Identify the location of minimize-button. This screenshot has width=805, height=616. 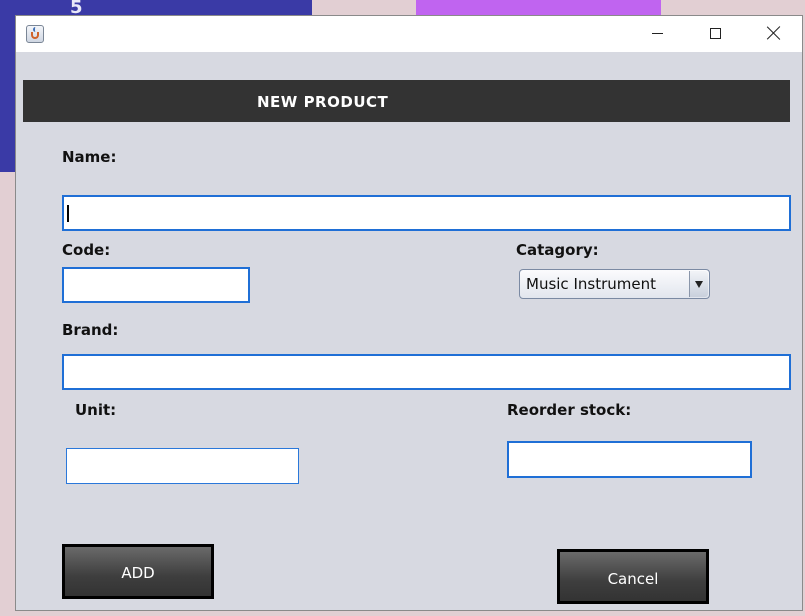
(657, 34).